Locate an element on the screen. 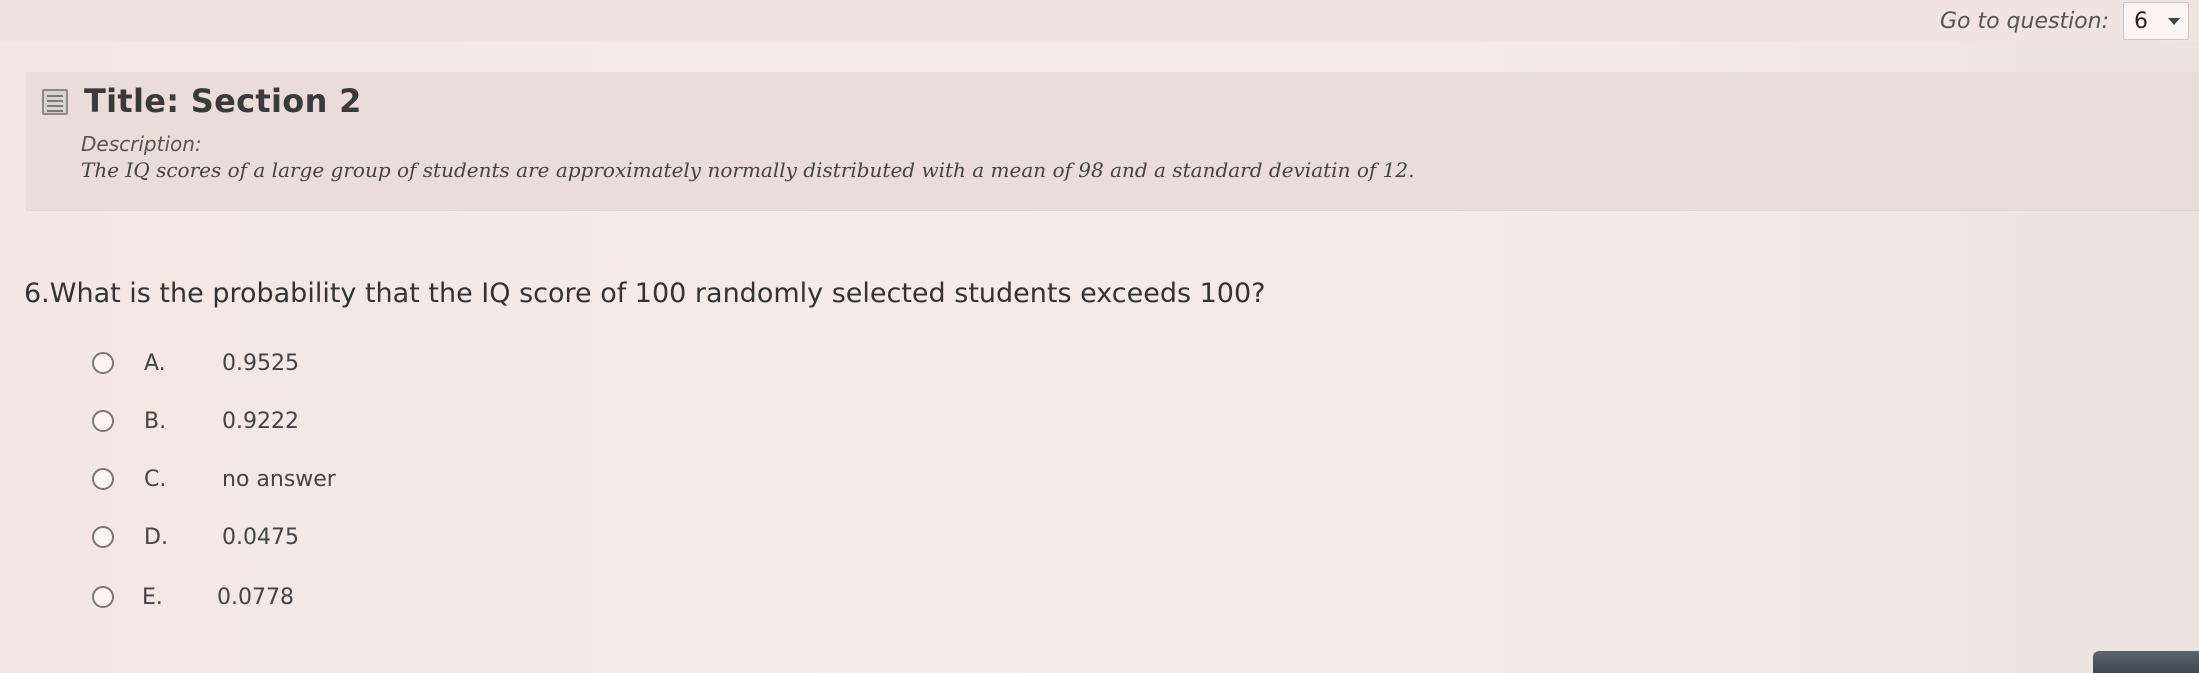 This screenshot has height=673, width=2199. question-number-value: 6 is located at coordinates (2141, 21).